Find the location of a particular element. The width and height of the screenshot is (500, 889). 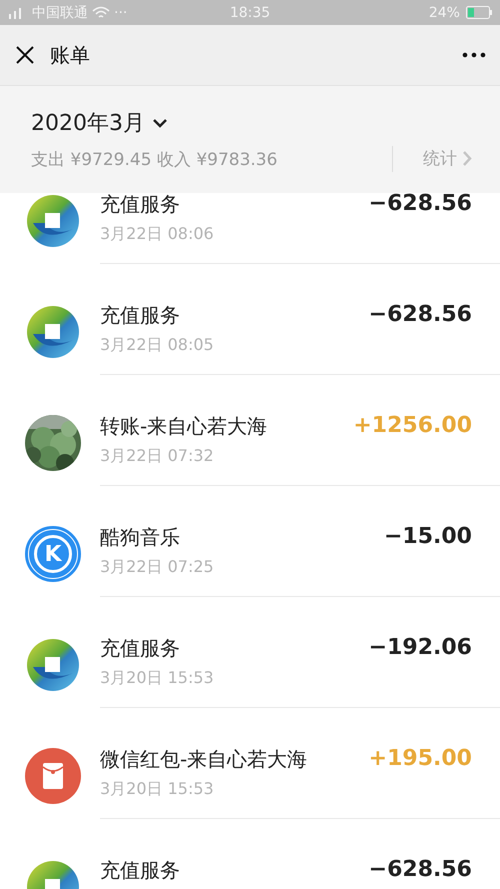

more-icon is located at coordinates (474, 55).